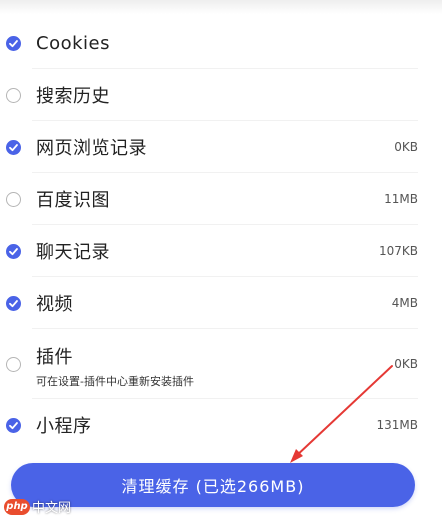  I want to click on item-size: 4MB, so click(404, 303).